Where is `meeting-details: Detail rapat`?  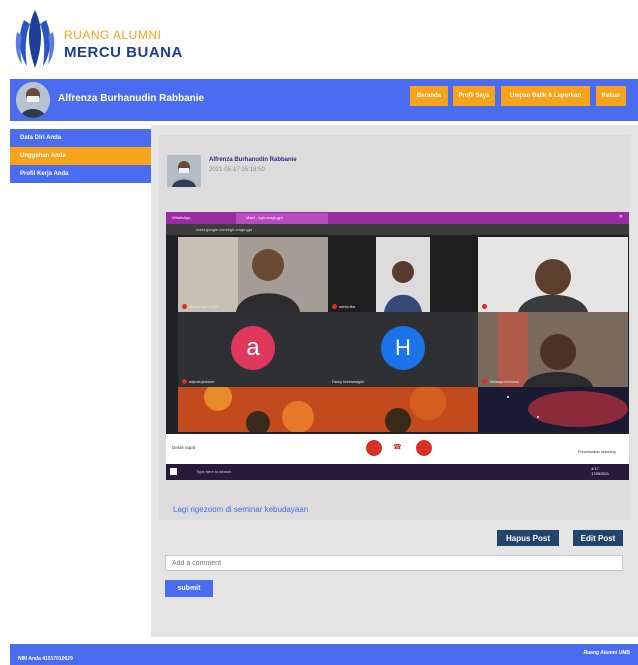
meeting-details: Detail rapat is located at coordinates (183, 447).